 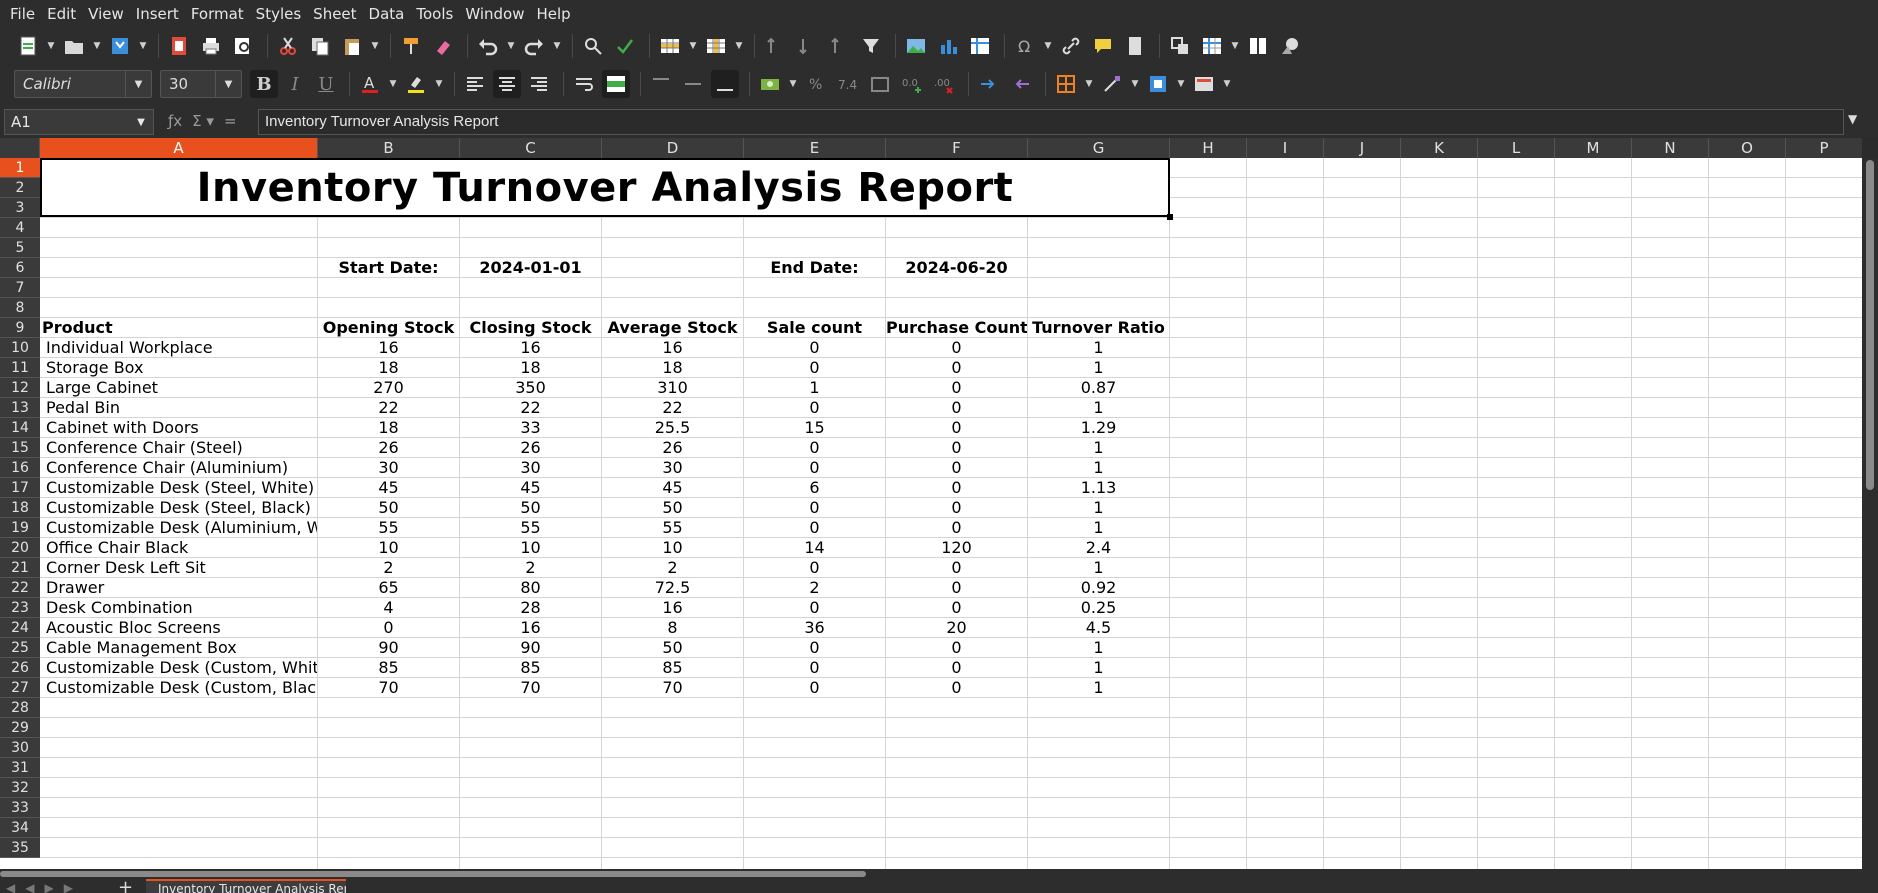 I want to click on find-replace-icon, so click(x=593, y=46).